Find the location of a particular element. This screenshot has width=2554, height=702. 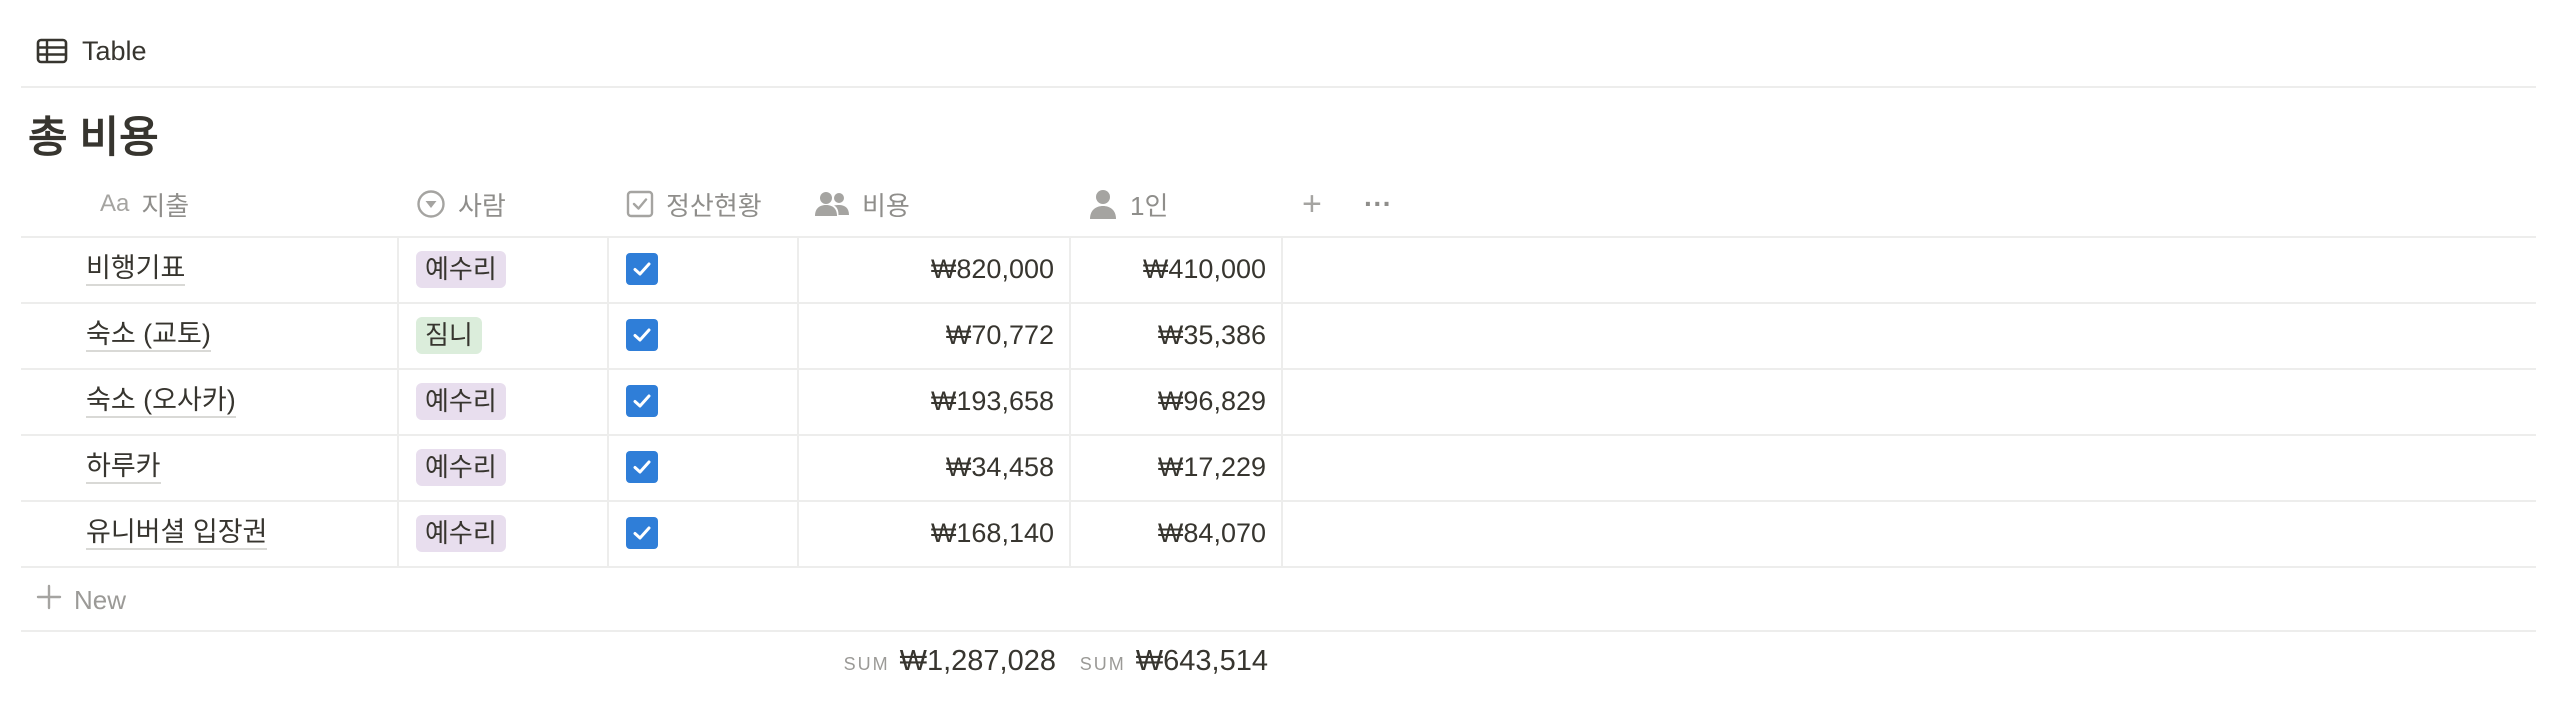

plus-icon is located at coordinates (49, 600).